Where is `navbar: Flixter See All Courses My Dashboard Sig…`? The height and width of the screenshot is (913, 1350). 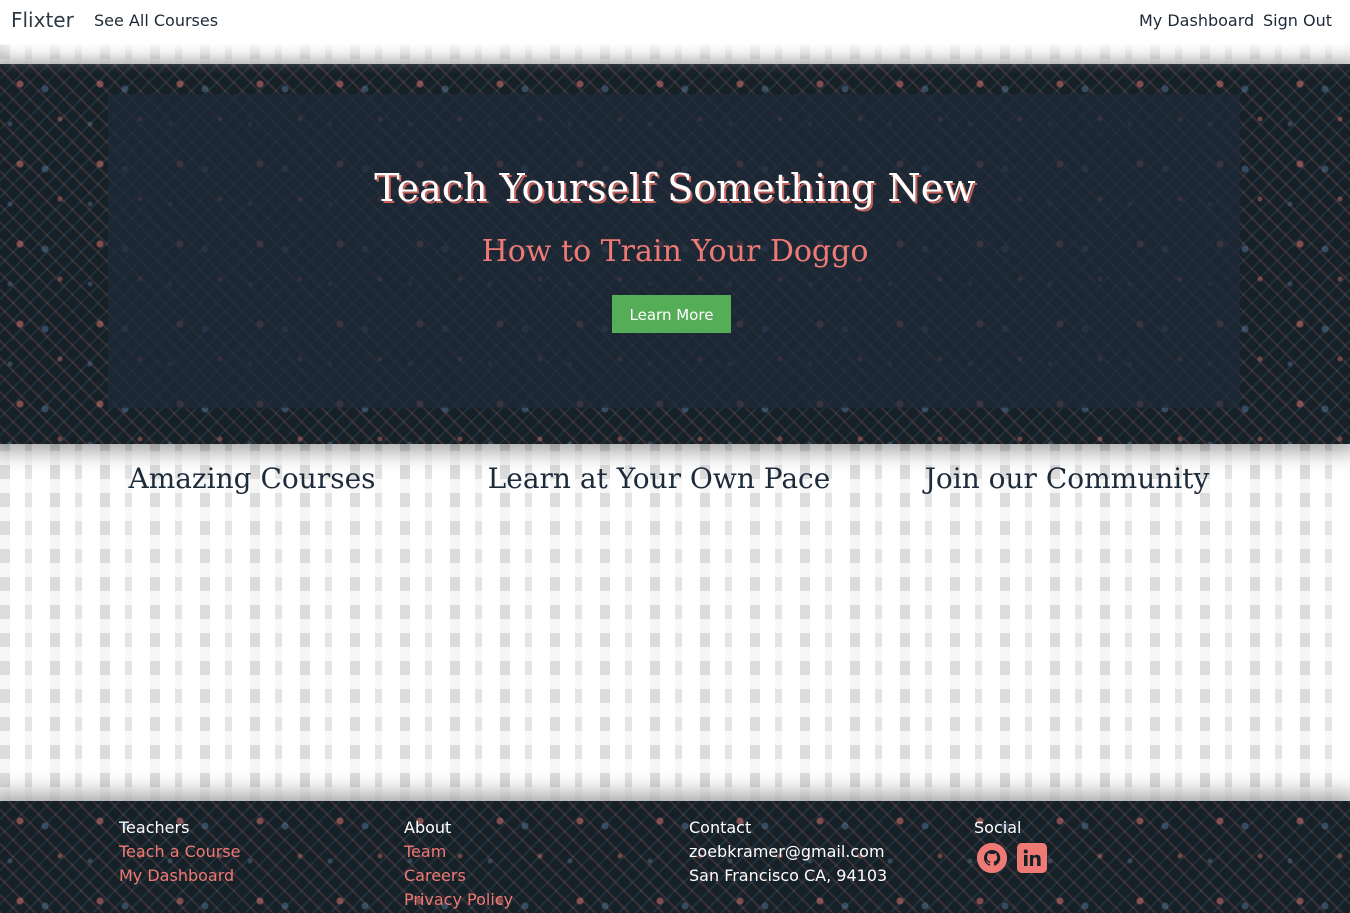
navbar: Flixter See All Courses My Dashboard Sig… is located at coordinates (675, 22).